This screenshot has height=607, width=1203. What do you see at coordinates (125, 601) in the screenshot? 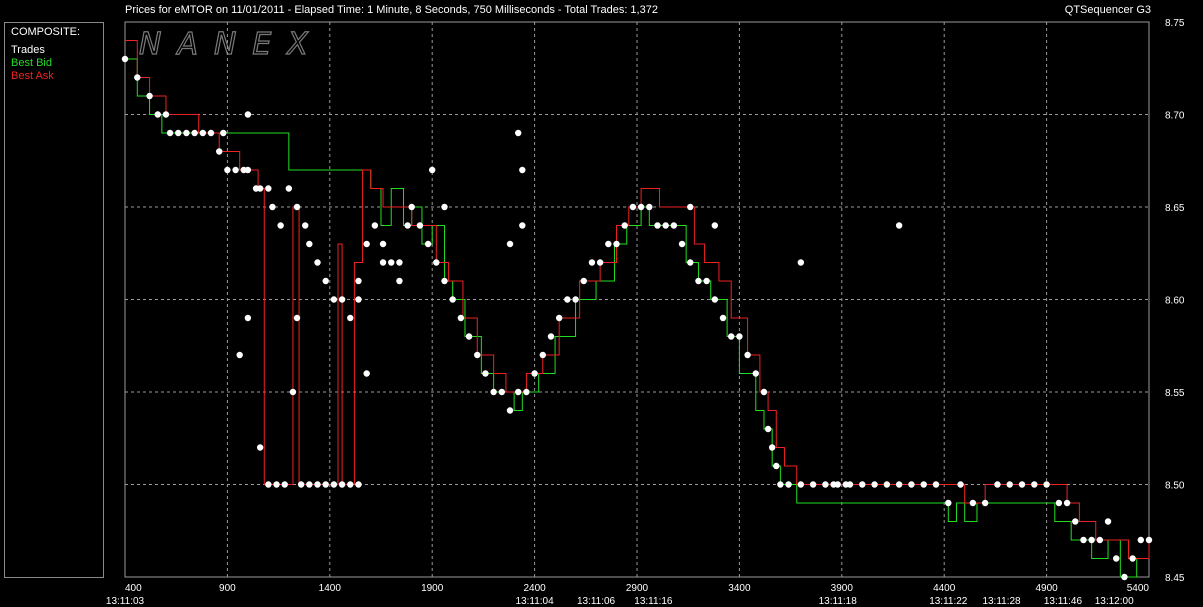
I see `time-label: 13:11:03` at bounding box center [125, 601].